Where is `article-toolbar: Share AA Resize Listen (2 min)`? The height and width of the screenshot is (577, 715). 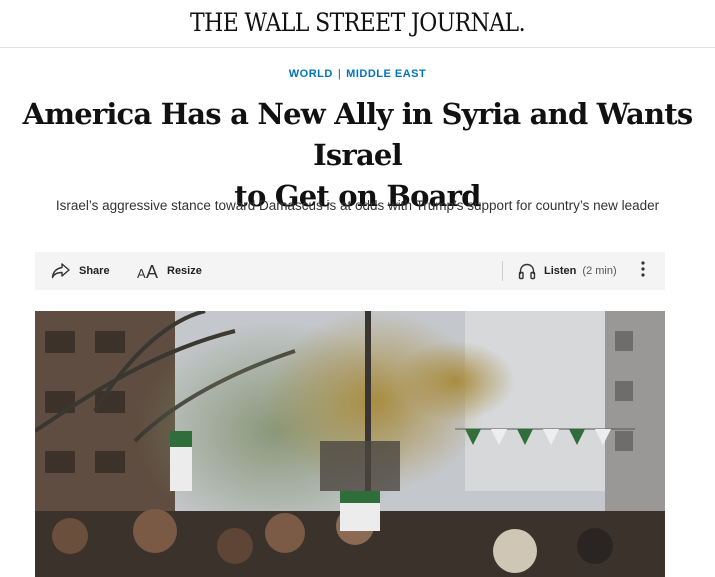 article-toolbar: Share AA Resize Listen (2 min) is located at coordinates (350, 271).